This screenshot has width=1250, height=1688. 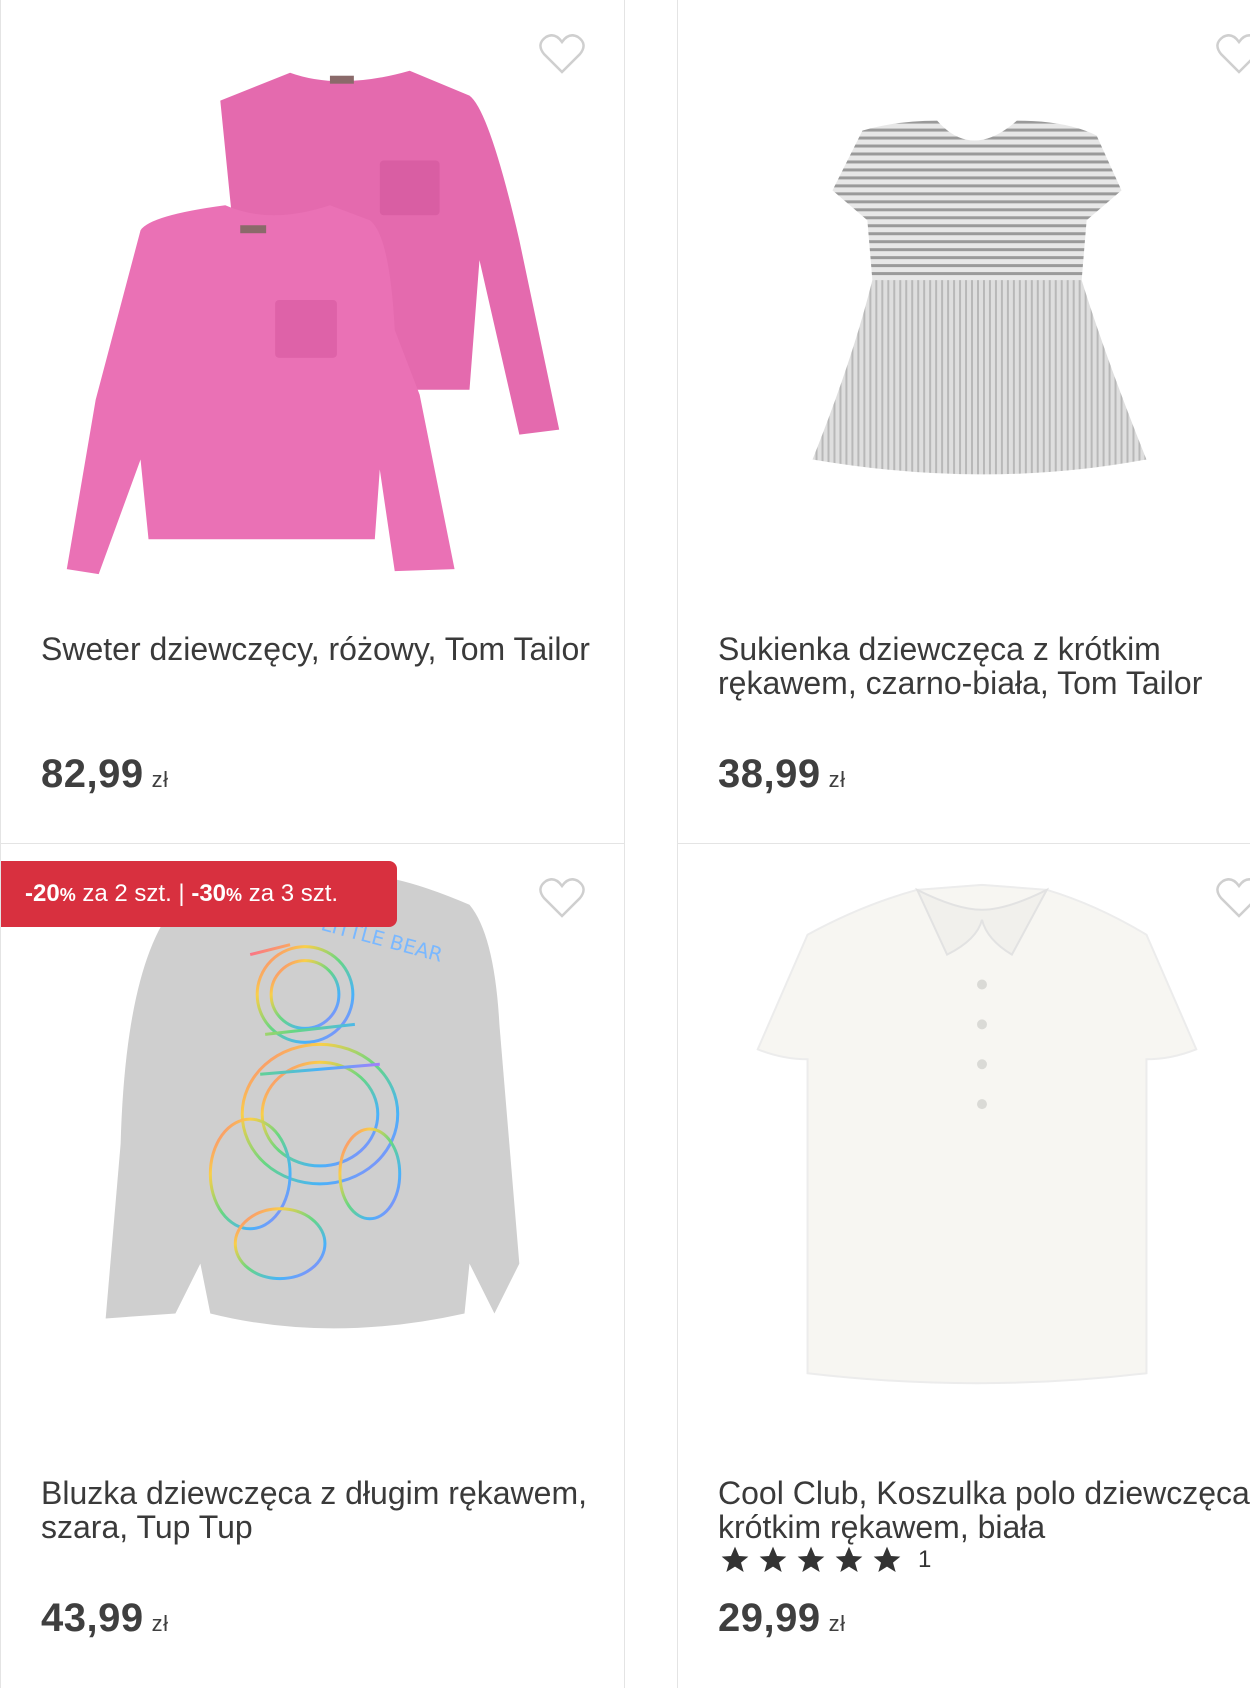 I want to click on product-price: 29,99 zł, so click(x=782, y=1618).